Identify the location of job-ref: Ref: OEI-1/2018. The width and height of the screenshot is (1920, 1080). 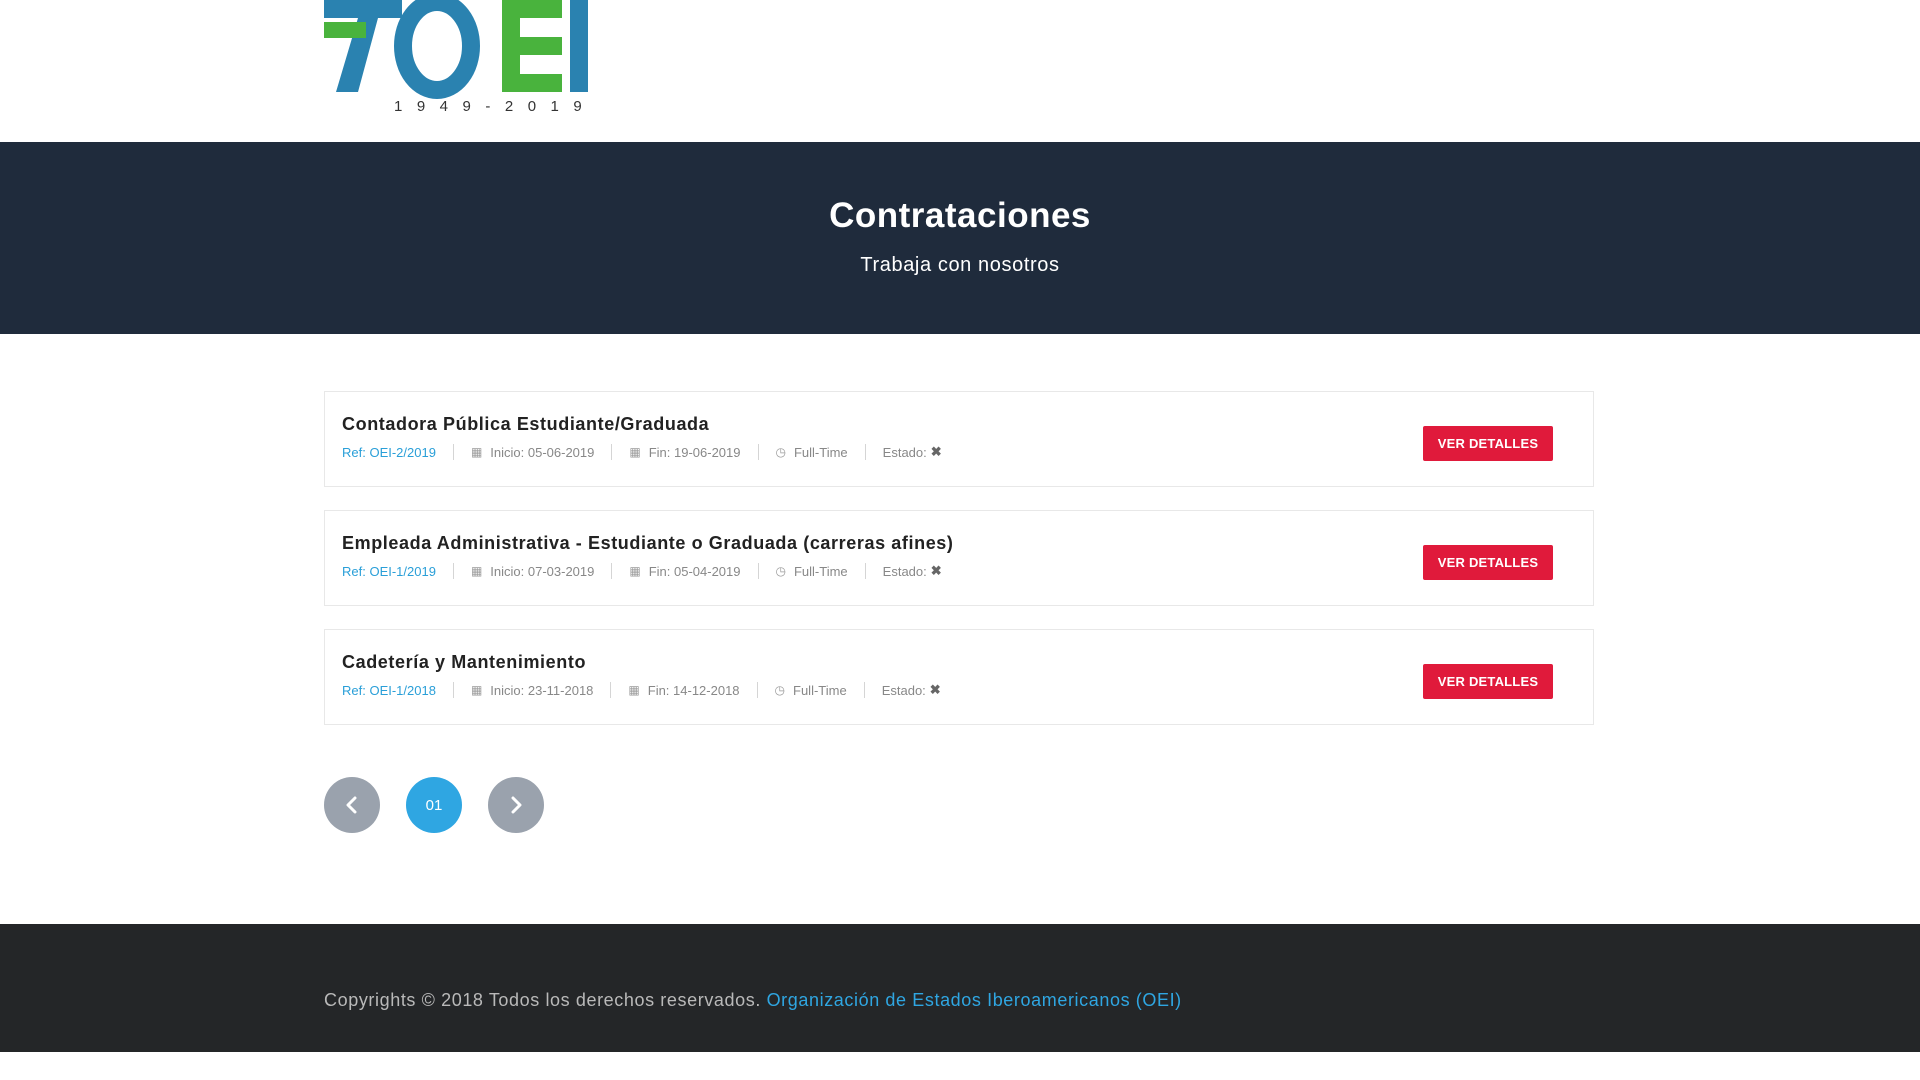
(389, 690).